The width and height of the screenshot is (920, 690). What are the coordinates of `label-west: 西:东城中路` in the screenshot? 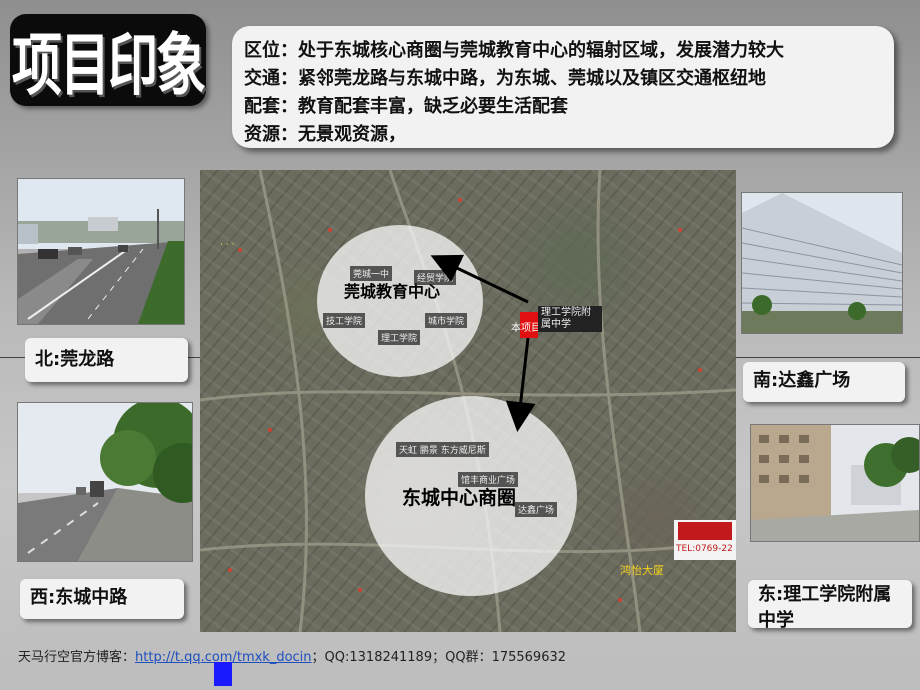 It's located at (102, 599).